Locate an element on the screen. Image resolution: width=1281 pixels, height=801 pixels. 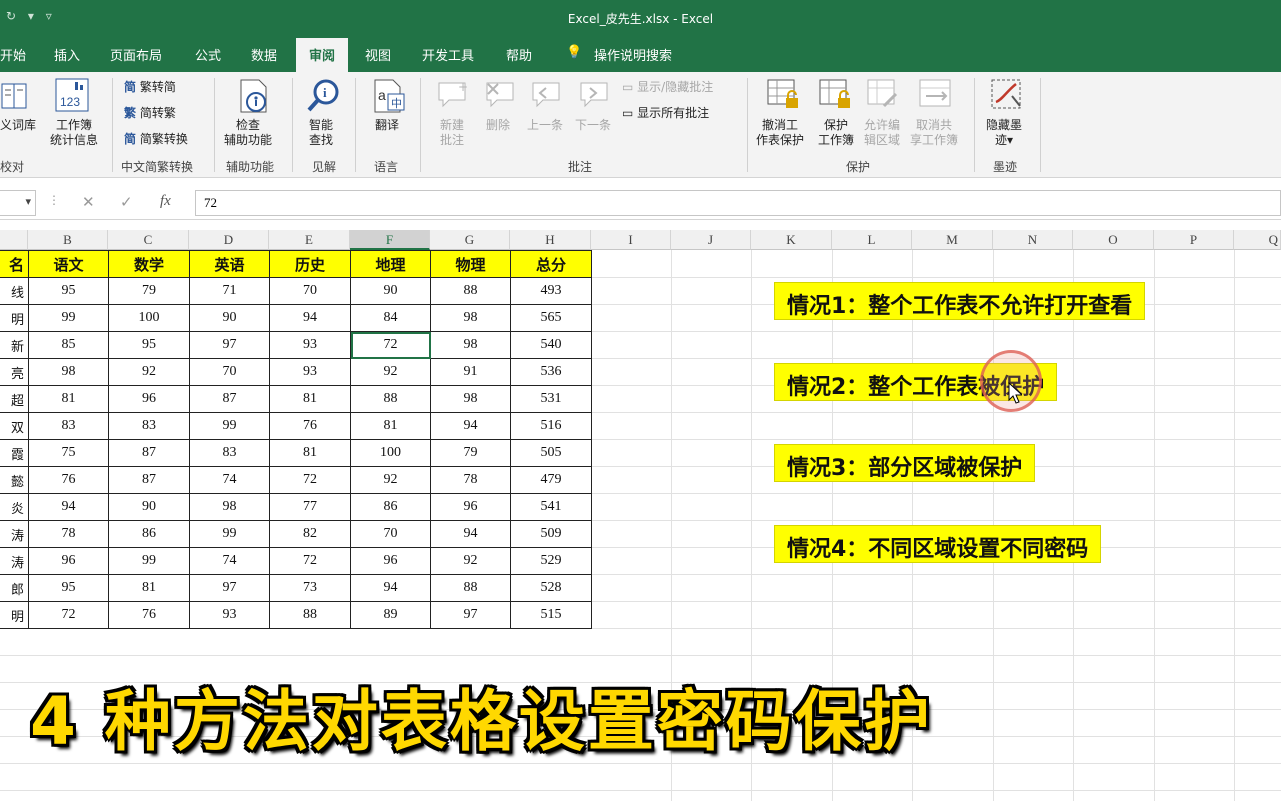
table-cell: 86 is located at coordinates (149, 534).